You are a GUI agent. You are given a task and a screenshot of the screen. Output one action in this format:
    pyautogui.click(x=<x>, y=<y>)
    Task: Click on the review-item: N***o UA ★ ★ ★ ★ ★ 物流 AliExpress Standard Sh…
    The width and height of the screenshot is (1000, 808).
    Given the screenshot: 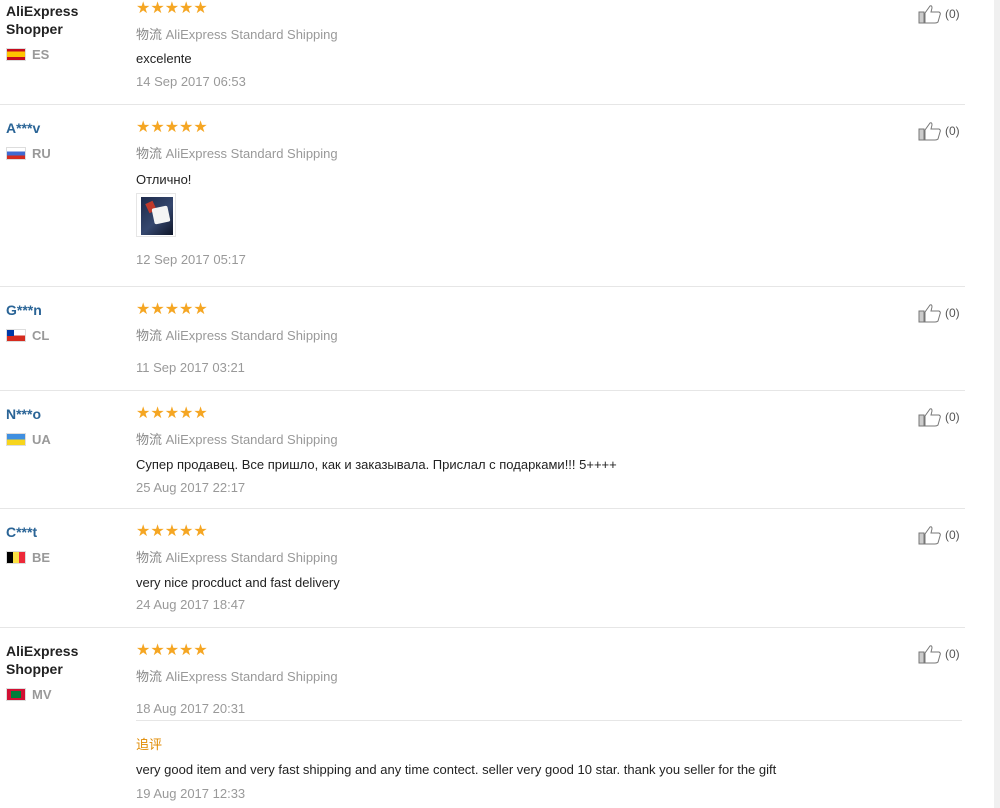 What is the action you would take?
    pyautogui.click(x=482, y=450)
    